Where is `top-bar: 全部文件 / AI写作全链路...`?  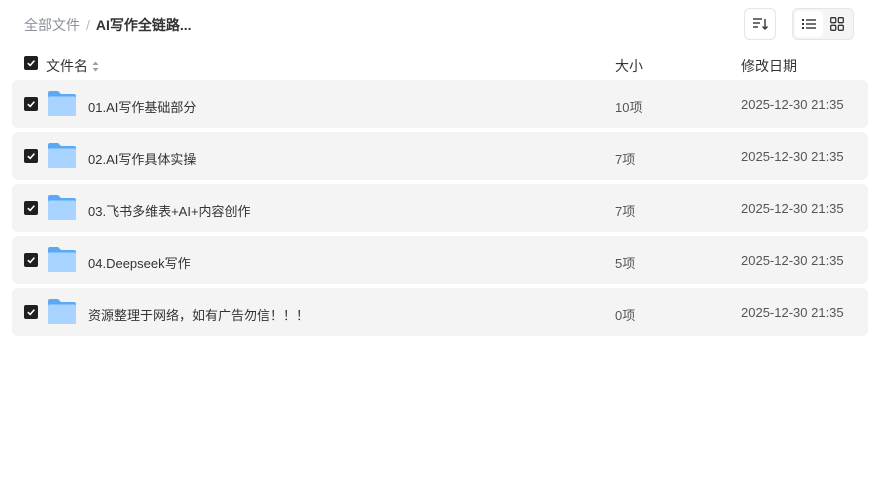 top-bar: 全部文件 / AI写作全链路... is located at coordinates (439, 24).